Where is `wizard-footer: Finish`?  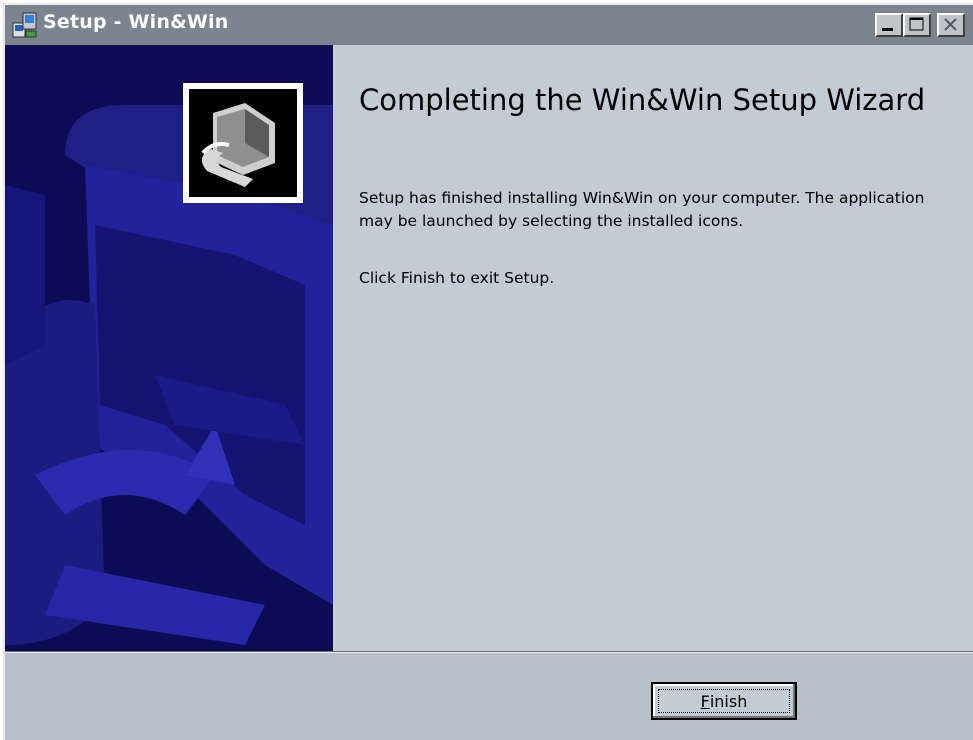 wizard-footer: Finish is located at coordinates (489, 696).